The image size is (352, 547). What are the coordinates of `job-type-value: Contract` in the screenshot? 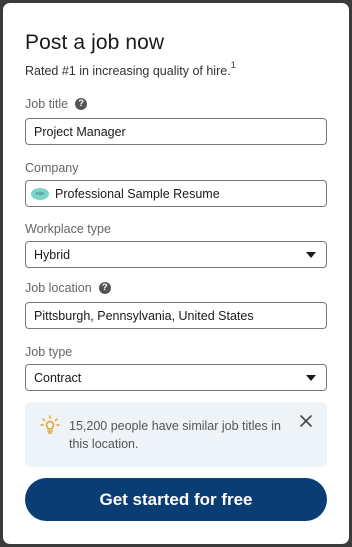 It's located at (58, 377).